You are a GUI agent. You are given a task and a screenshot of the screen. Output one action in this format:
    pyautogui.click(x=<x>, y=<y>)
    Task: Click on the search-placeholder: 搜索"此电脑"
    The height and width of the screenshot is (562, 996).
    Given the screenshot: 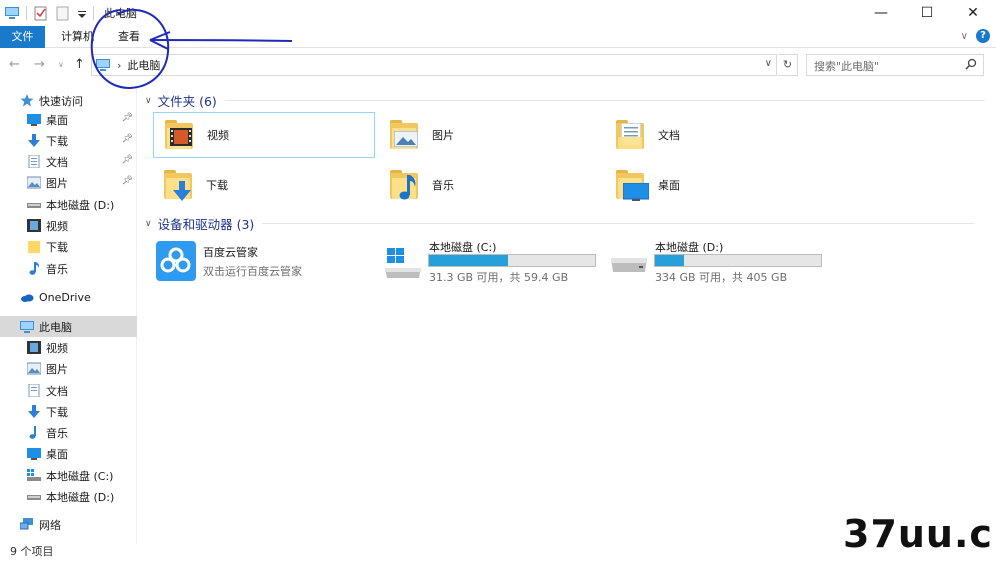 What is the action you would take?
    pyautogui.click(x=847, y=66)
    